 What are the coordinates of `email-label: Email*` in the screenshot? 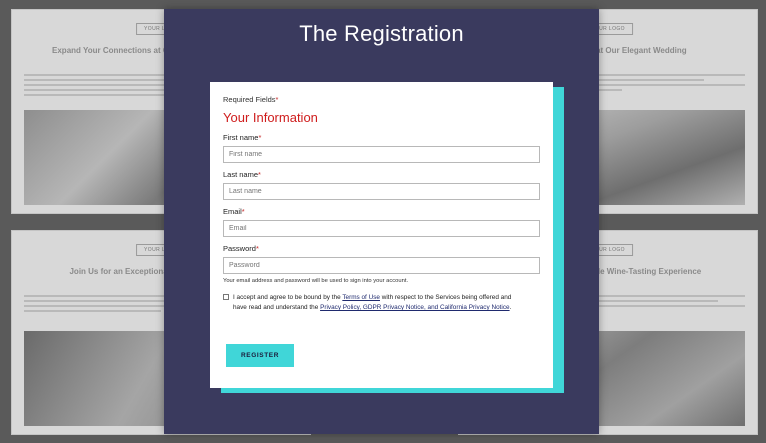 It's located at (234, 211).